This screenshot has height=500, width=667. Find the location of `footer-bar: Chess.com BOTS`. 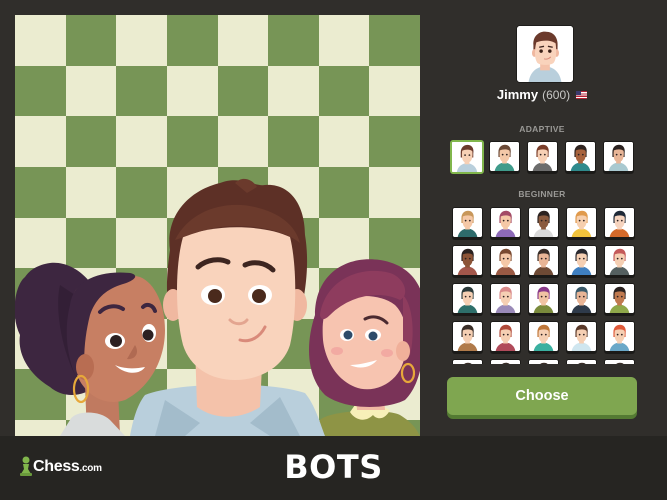

footer-bar: Chess.com BOTS is located at coordinates (333, 468).